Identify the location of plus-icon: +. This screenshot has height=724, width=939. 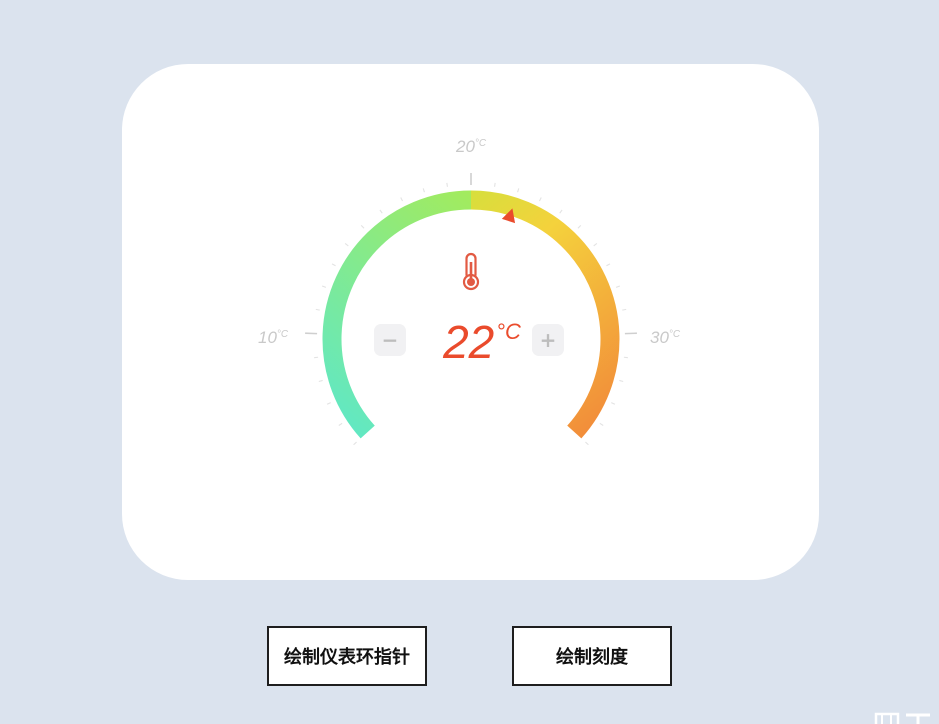
(548, 340).